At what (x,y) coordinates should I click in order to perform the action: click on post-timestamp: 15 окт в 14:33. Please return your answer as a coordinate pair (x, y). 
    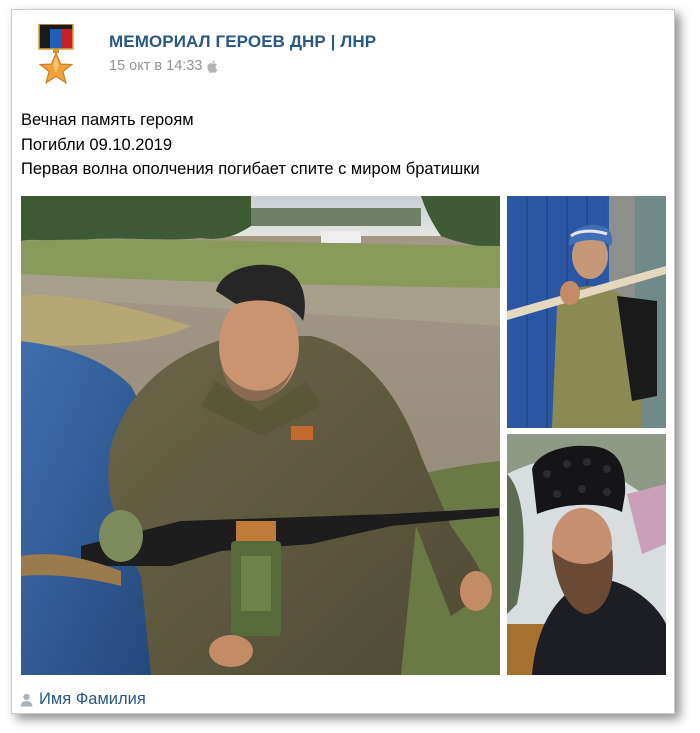
    Looking at the image, I should click on (163, 66).